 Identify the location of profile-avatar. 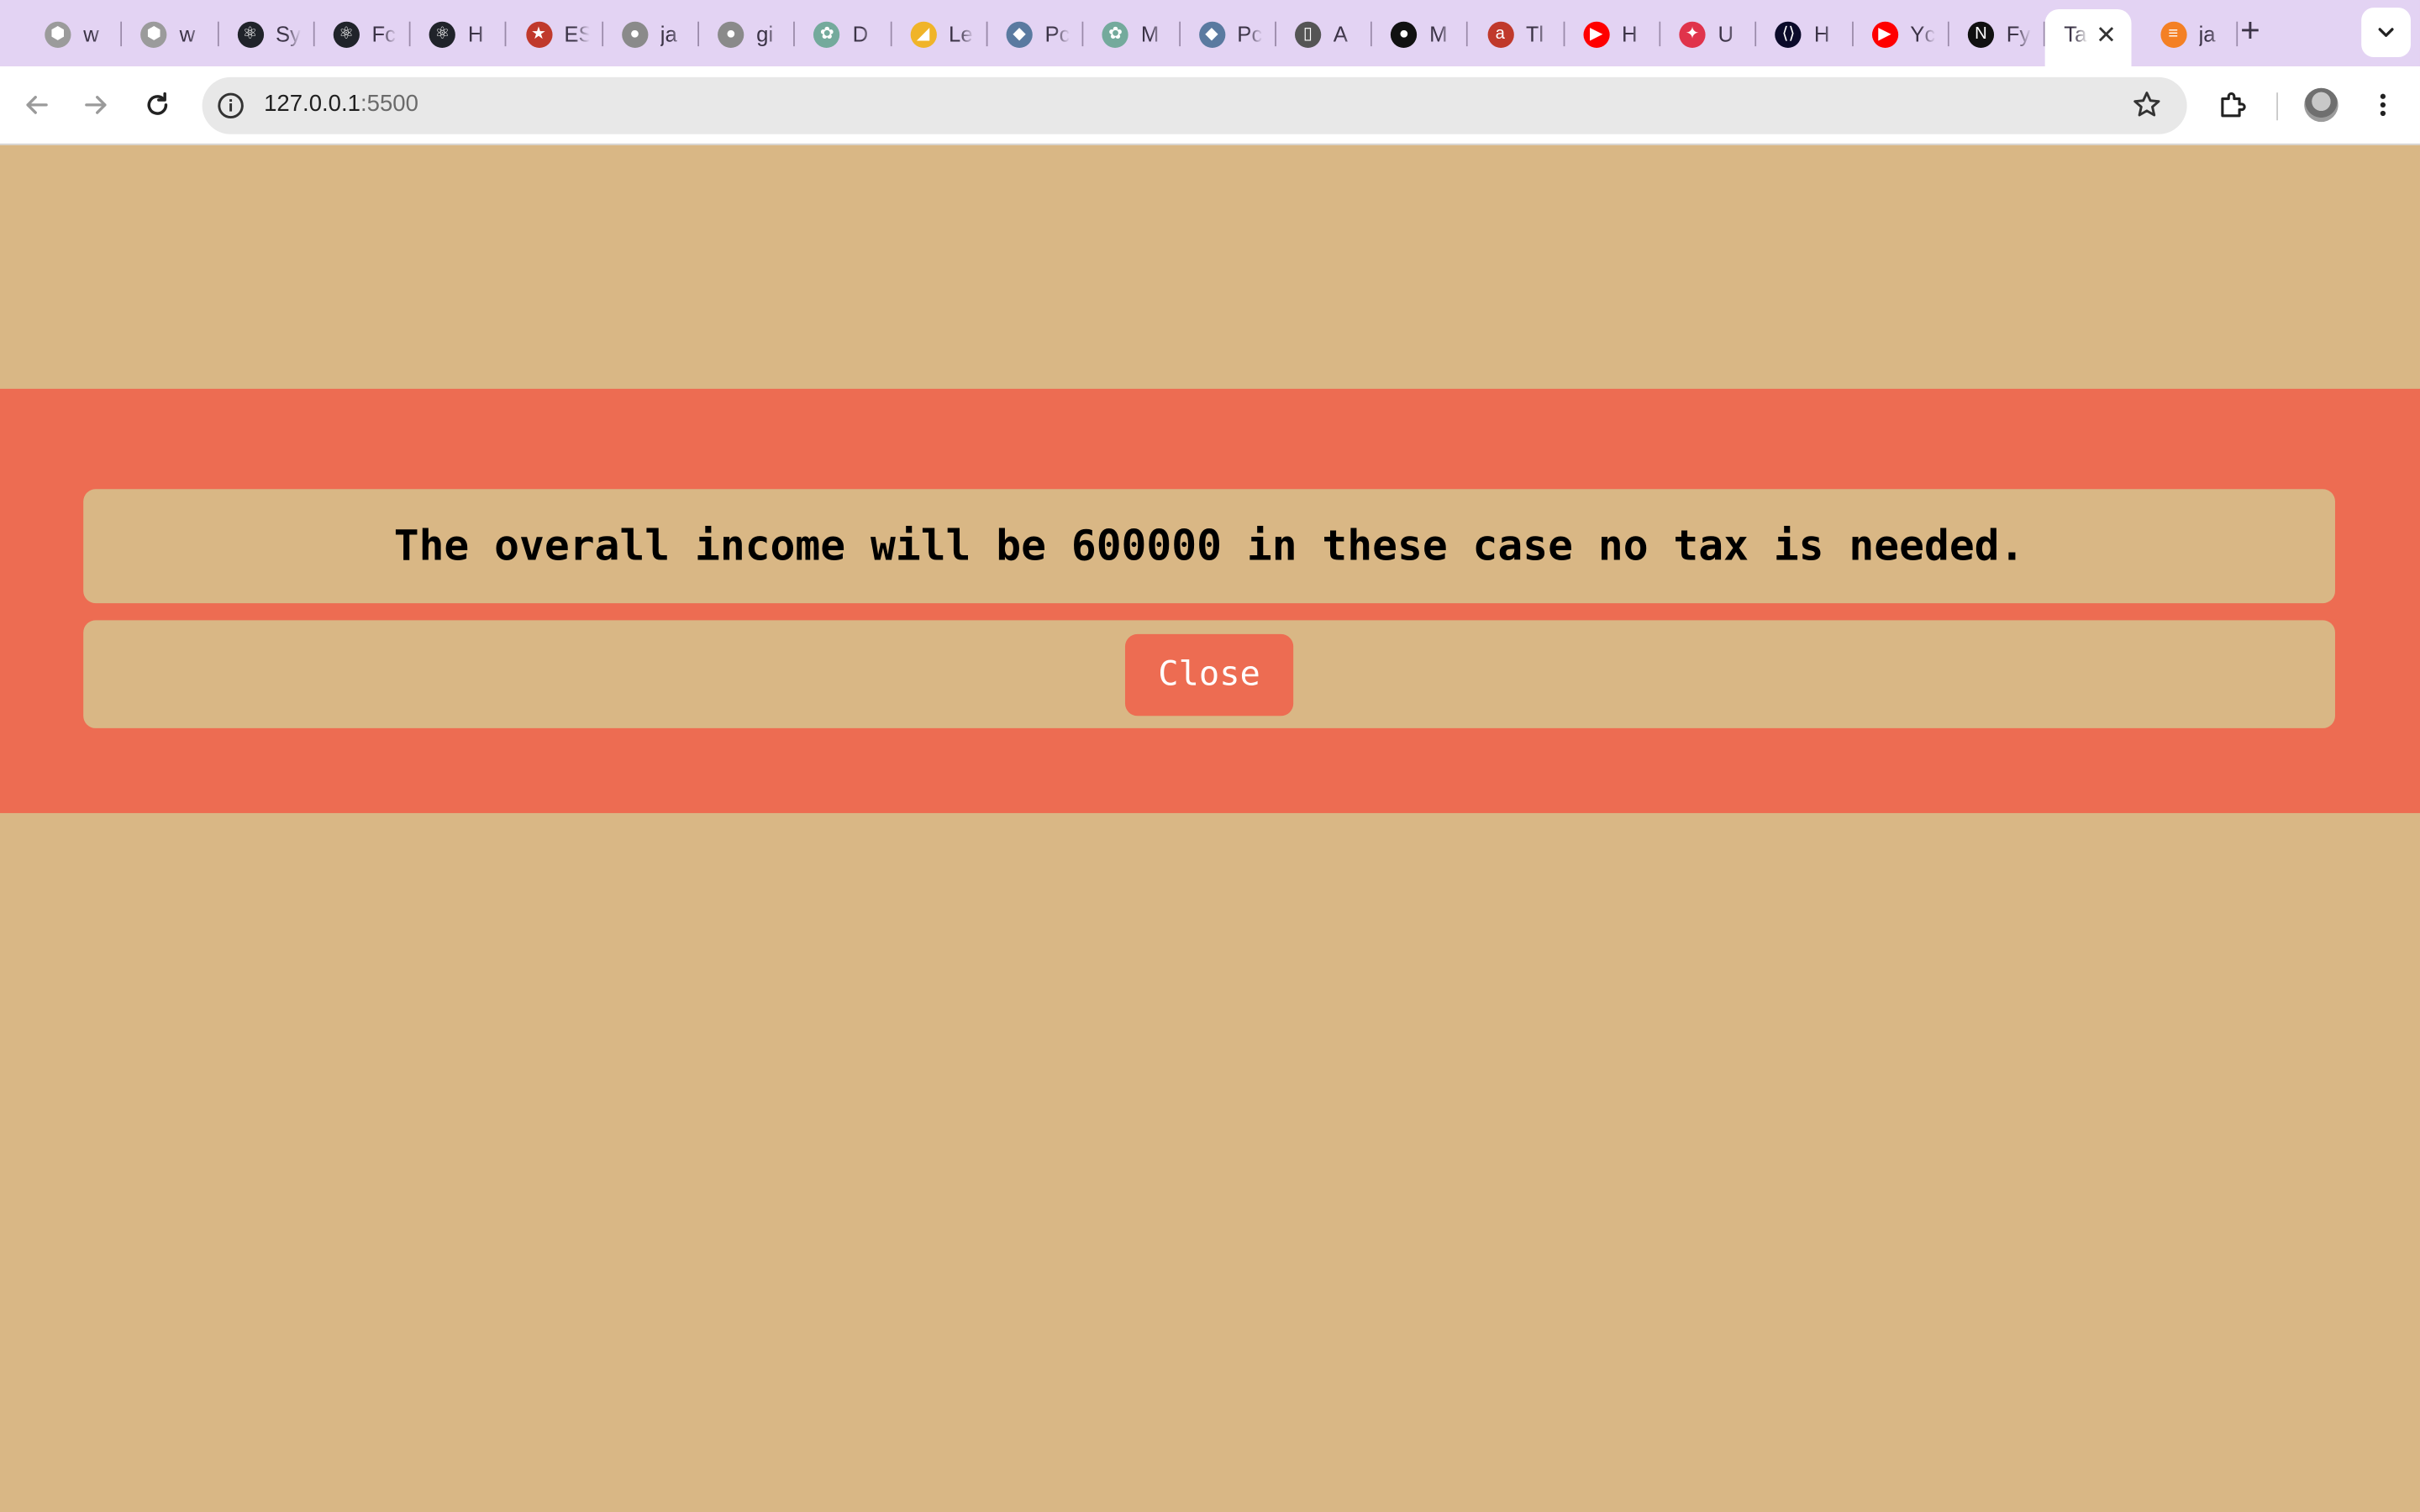
(2321, 105).